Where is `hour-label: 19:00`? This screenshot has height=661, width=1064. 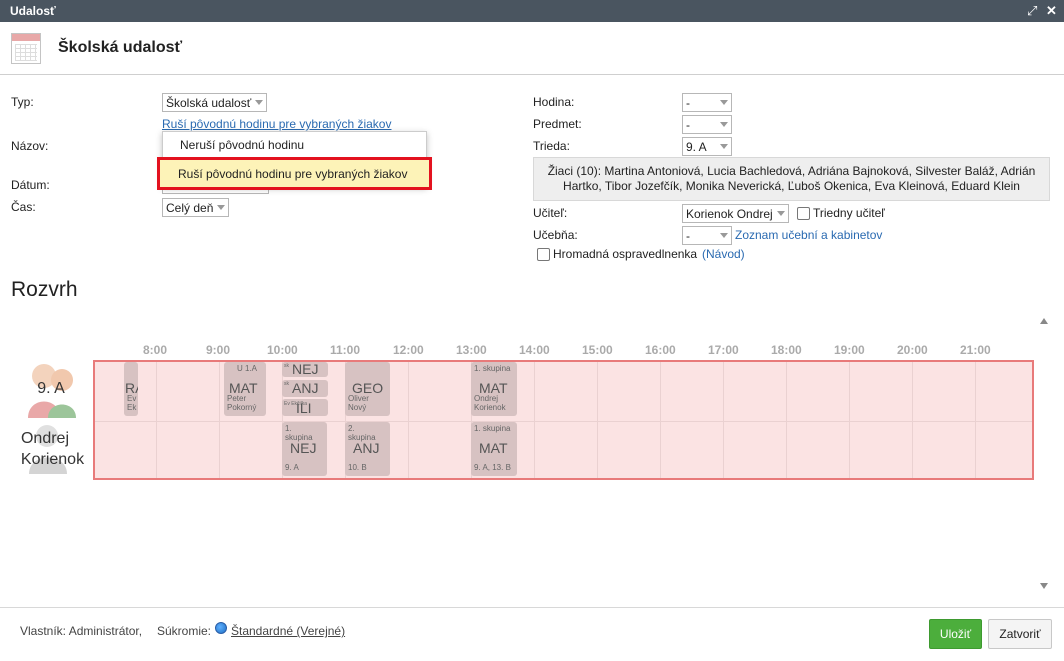
hour-label: 19:00 is located at coordinates (849, 350).